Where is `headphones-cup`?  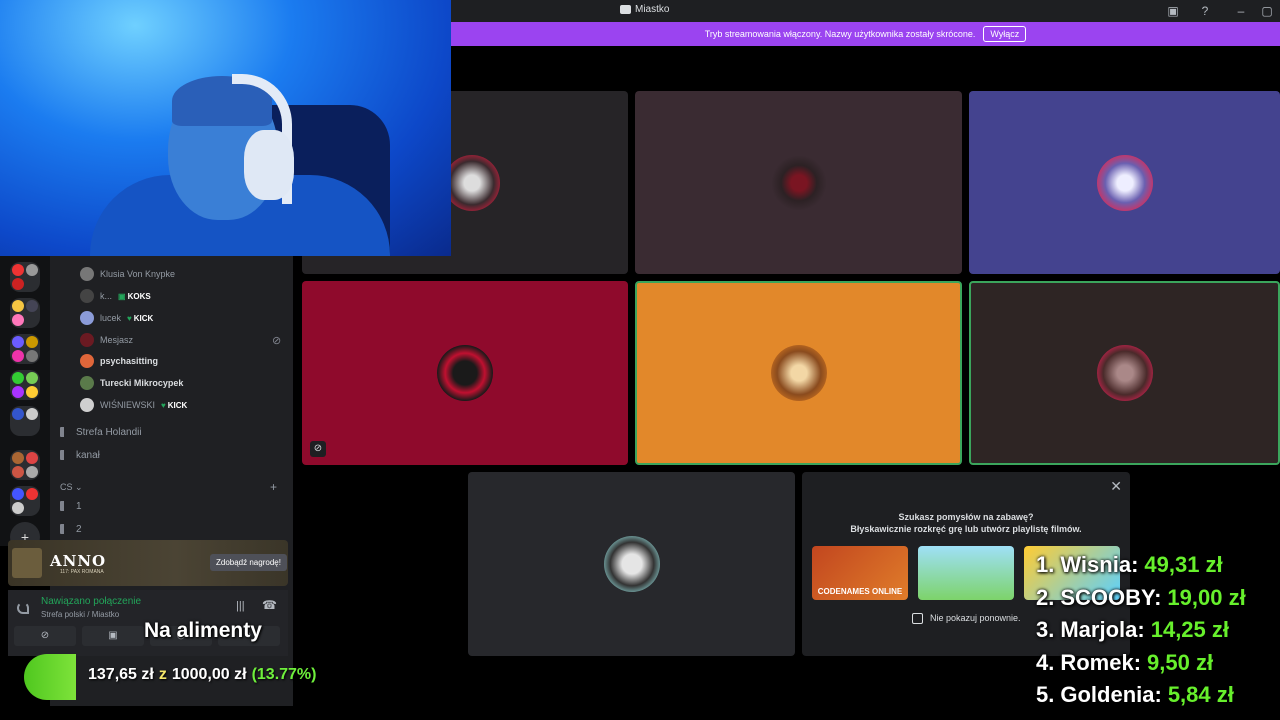 headphones-cup is located at coordinates (269, 165).